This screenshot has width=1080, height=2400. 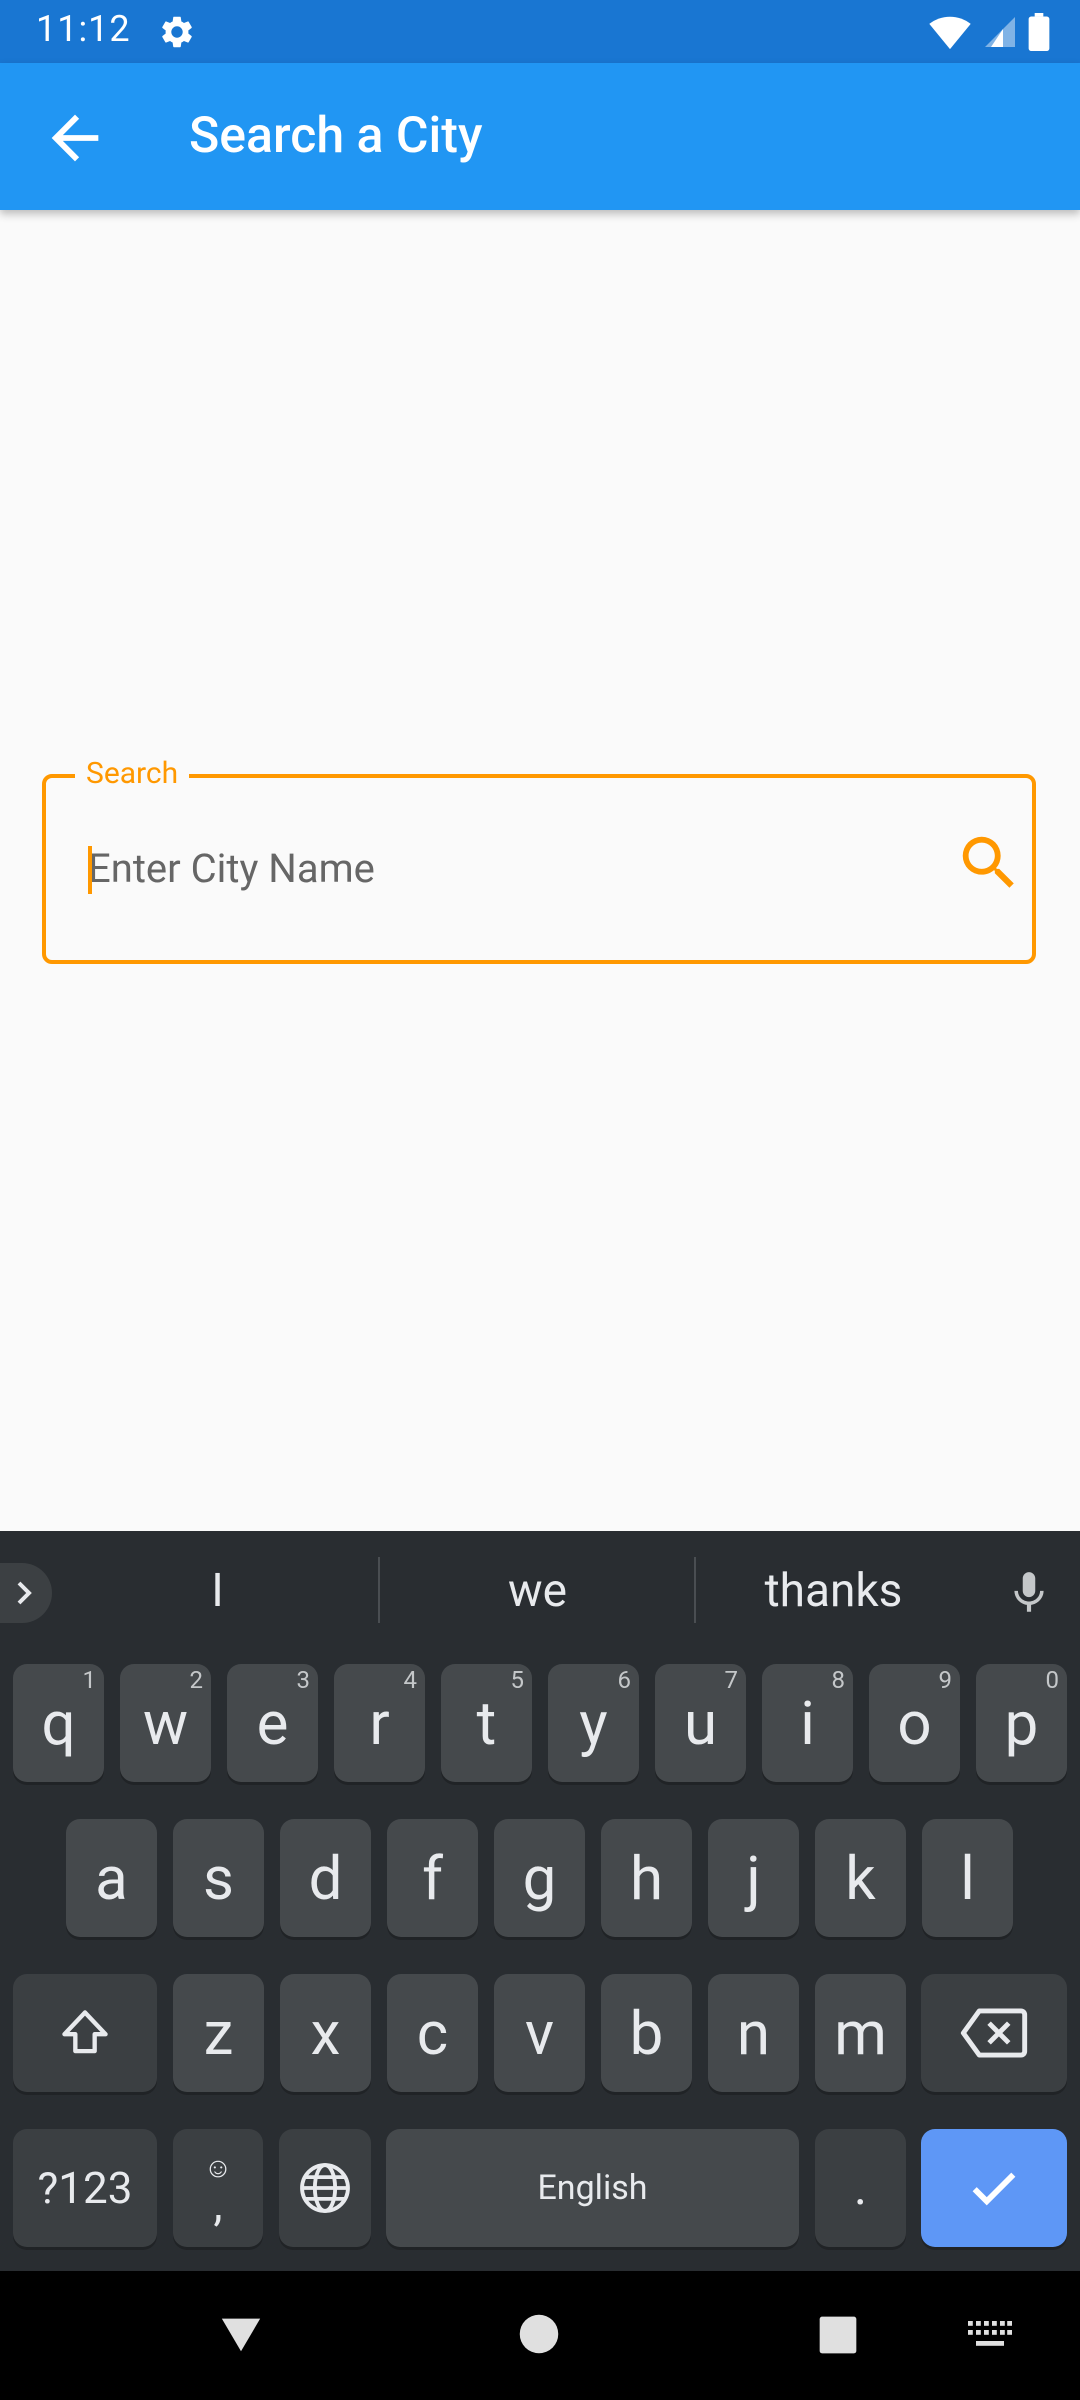 I want to click on key-b: b, so click(x=646, y=2033).